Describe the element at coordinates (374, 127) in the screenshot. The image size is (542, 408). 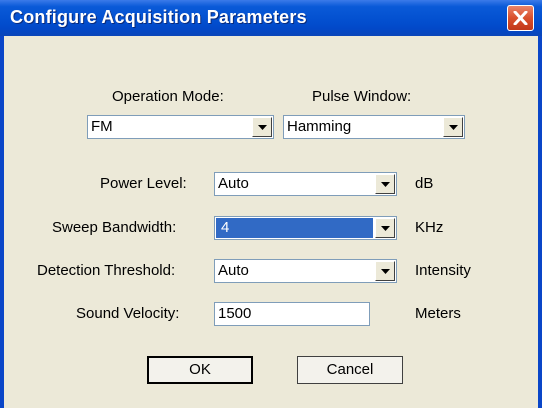
I see `pulse-window-select: Hamming` at that location.